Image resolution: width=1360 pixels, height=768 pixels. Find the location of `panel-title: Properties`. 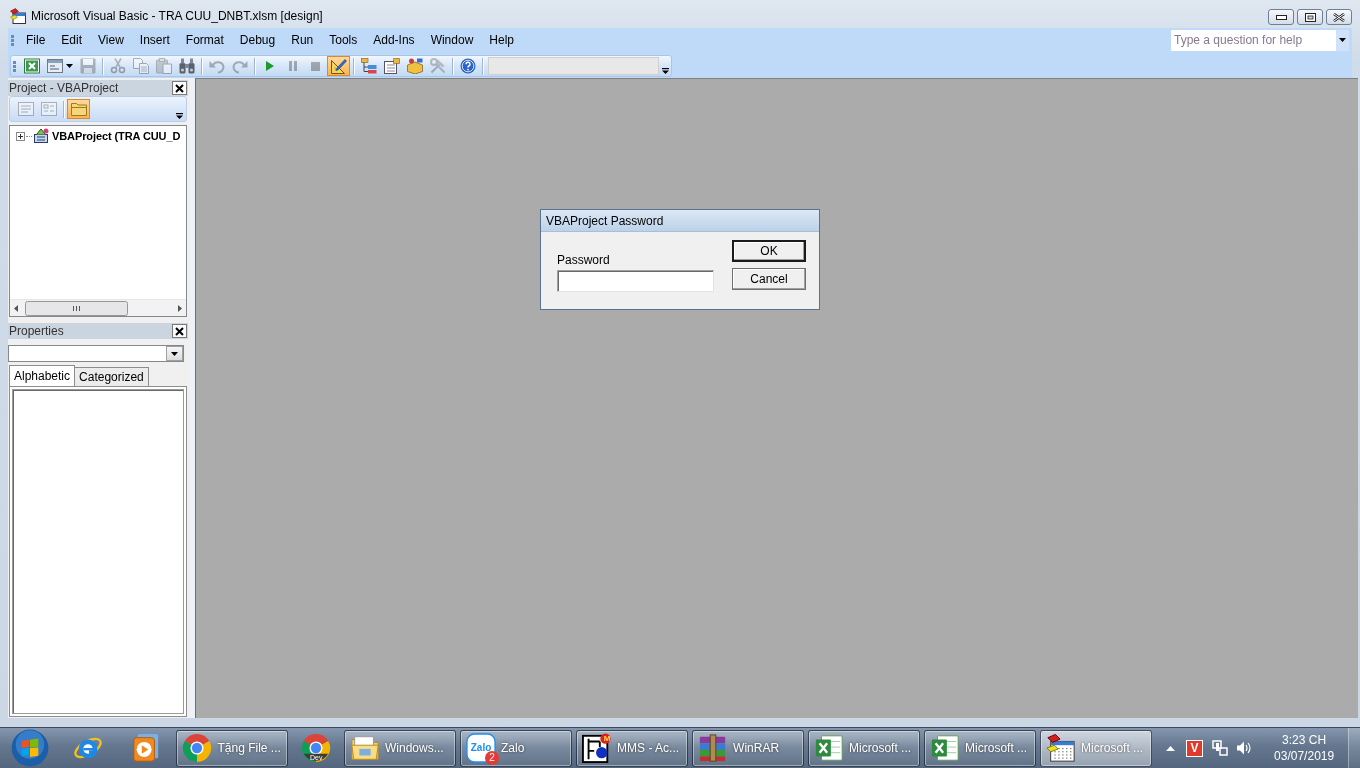

panel-title: Properties is located at coordinates (36, 331).